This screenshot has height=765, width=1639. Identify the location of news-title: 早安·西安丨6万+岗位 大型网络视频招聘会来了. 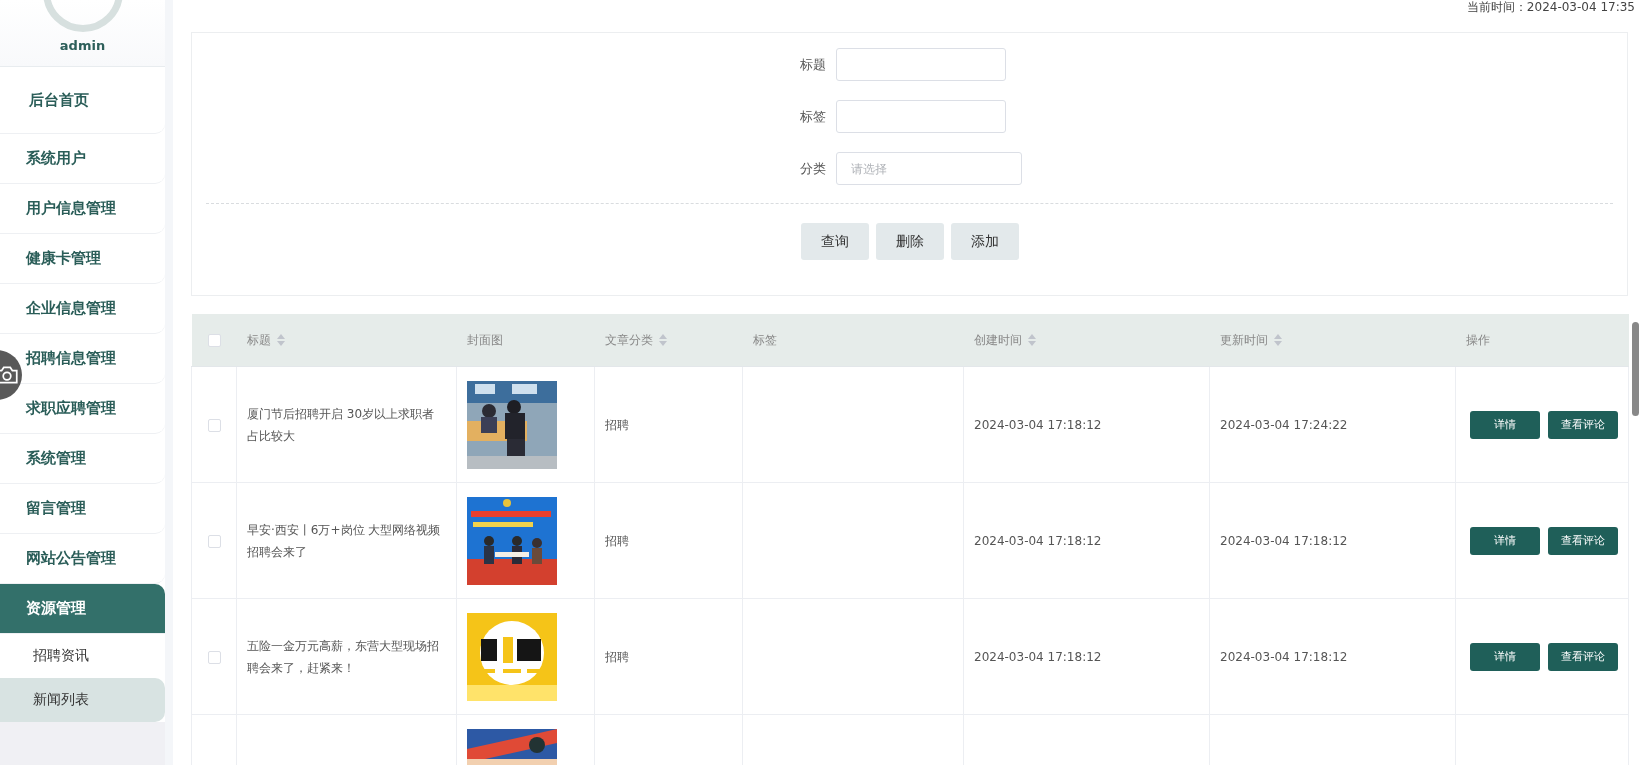
(344, 540).